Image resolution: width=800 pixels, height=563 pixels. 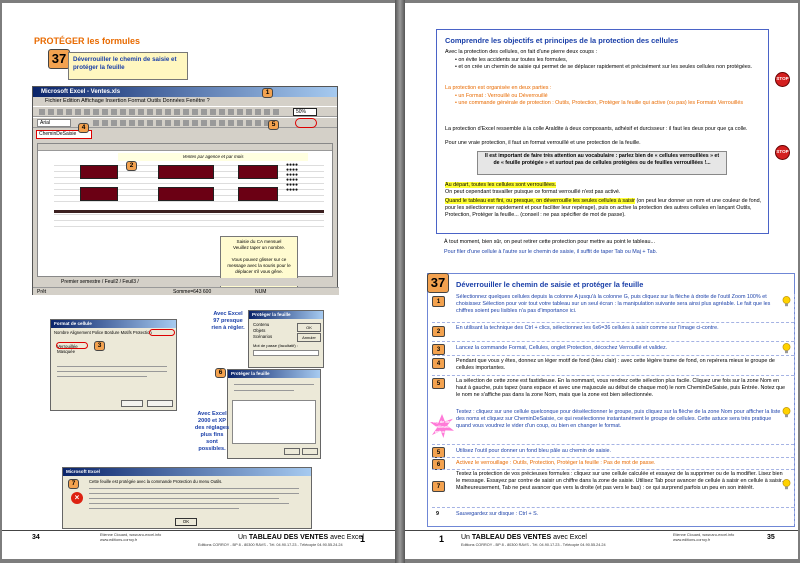 What do you see at coordinates (72, 345) in the screenshot?
I see `locked-highlight` at bounding box center [72, 345].